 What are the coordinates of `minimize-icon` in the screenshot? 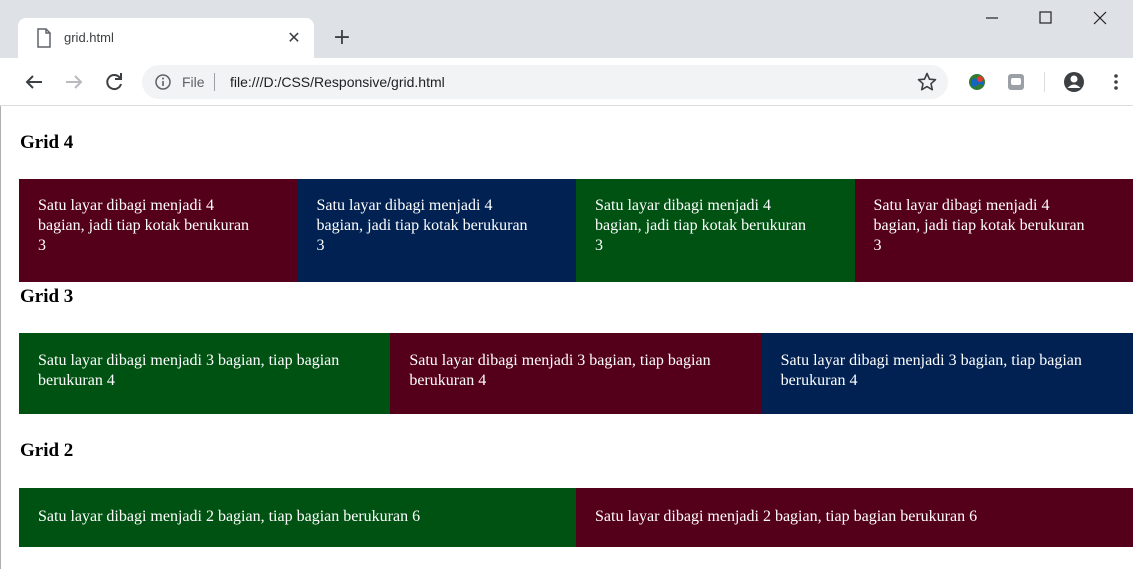 It's located at (992, 18).